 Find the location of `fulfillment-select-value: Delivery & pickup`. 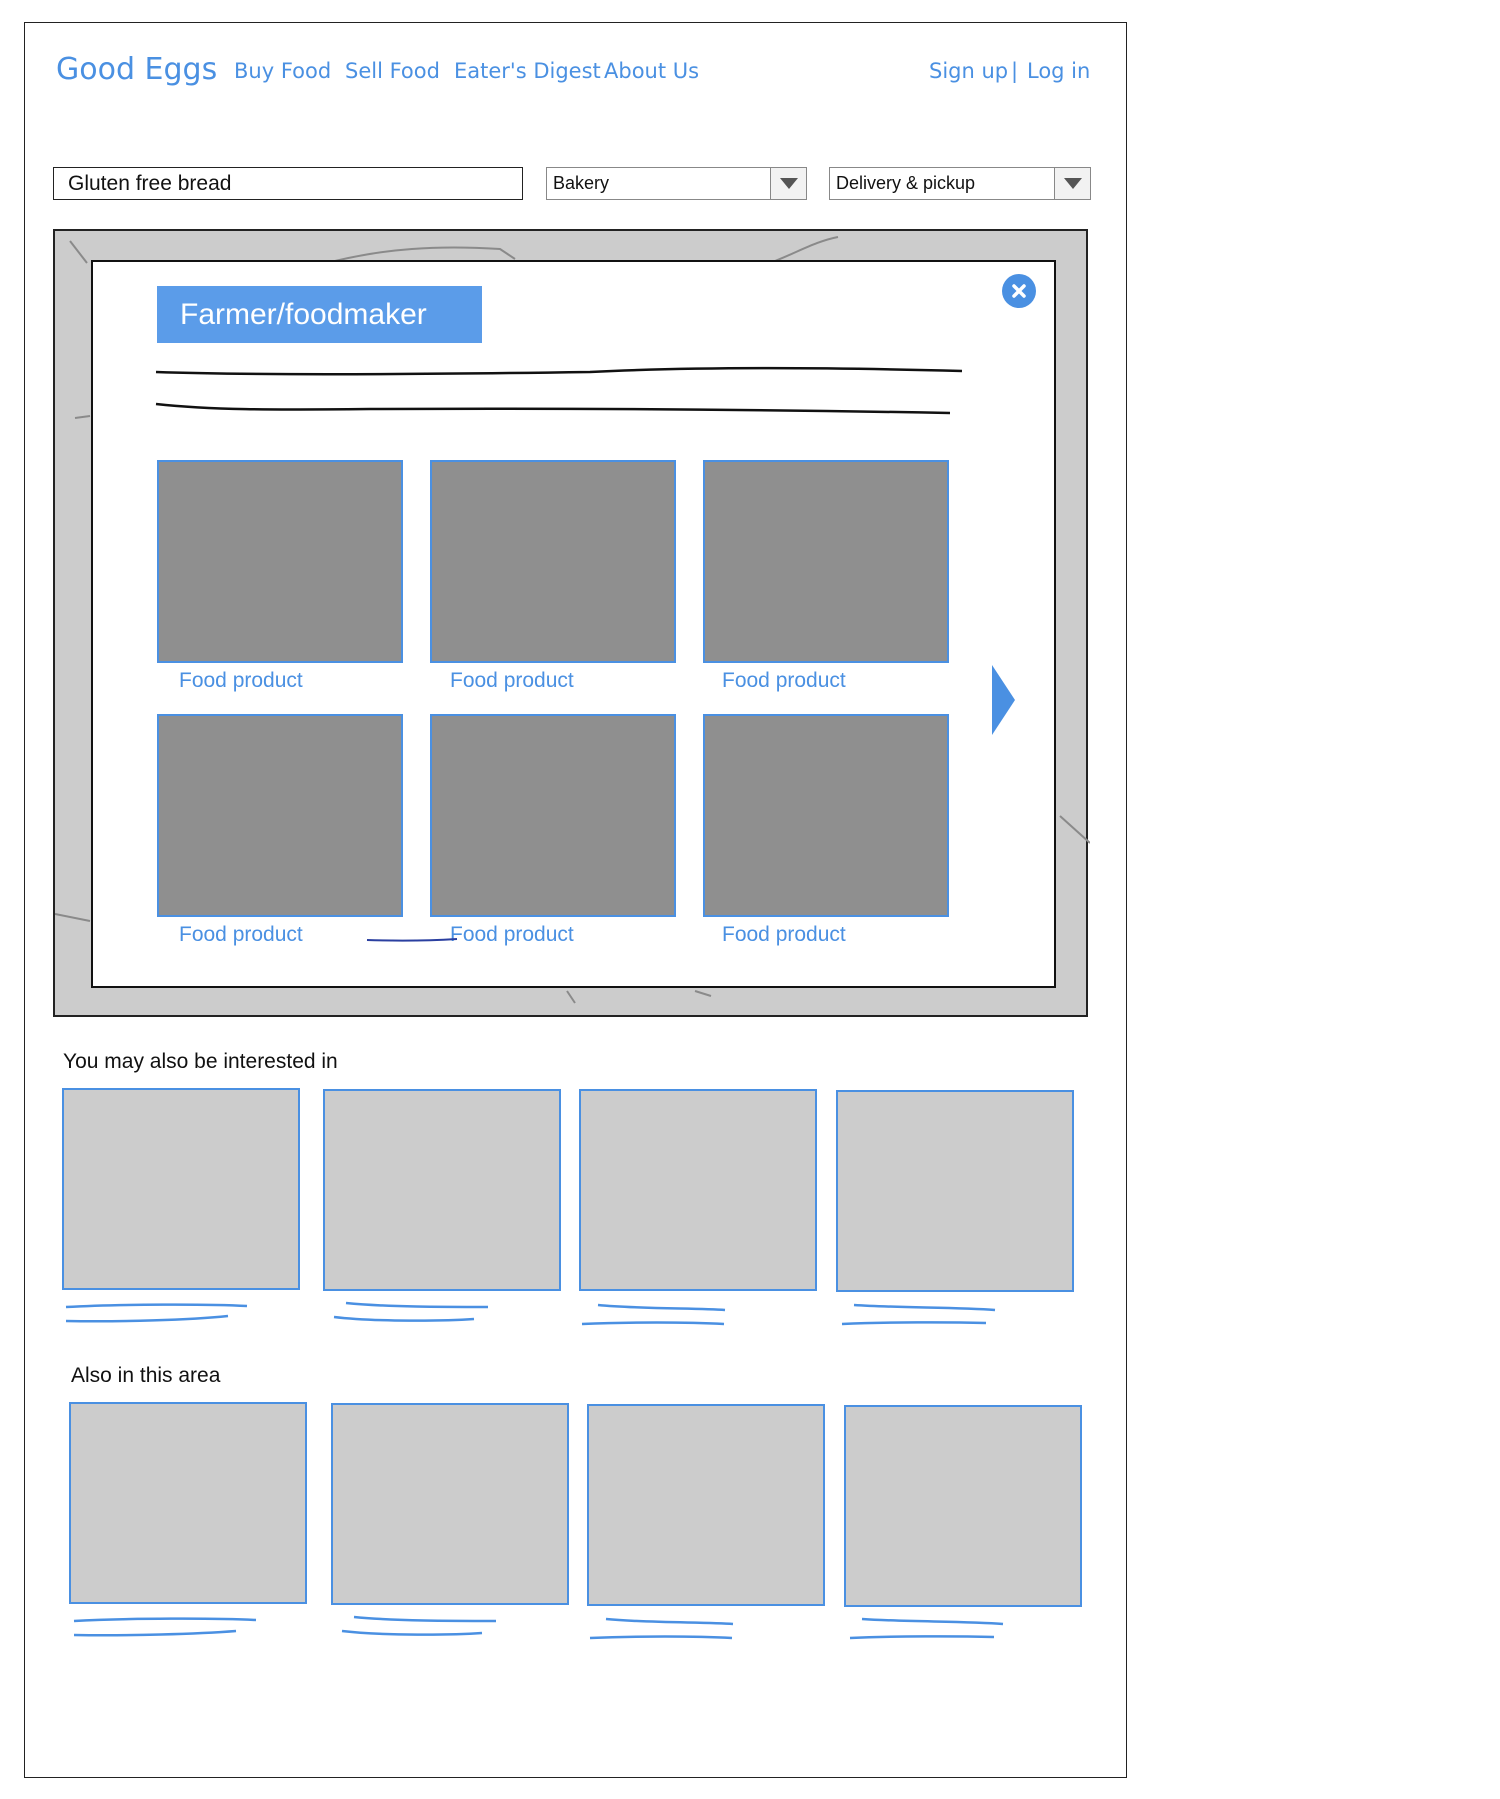

fulfillment-select-value: Delivery & pickup is located at coordinates (906, 183).